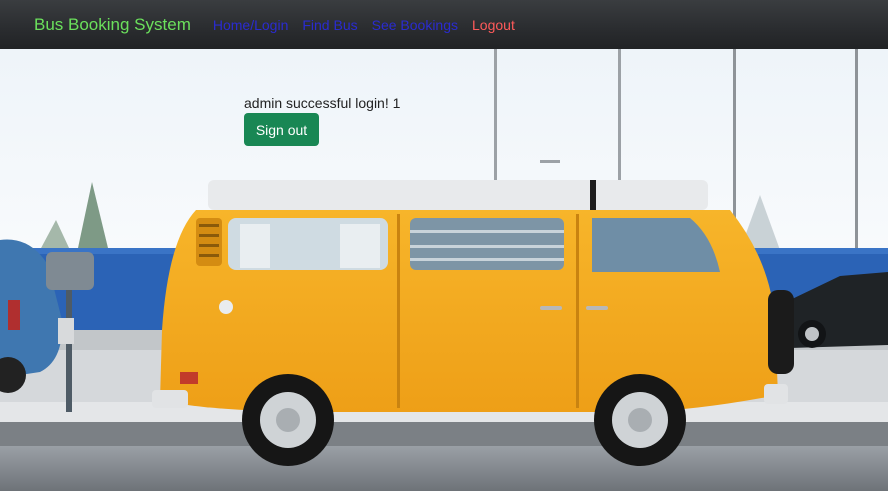 This screenshot has width=888, height=491. Describe the element at coordinates (281, 129) in the screenshot. I see `sign-out-button: Sign out` at that location.